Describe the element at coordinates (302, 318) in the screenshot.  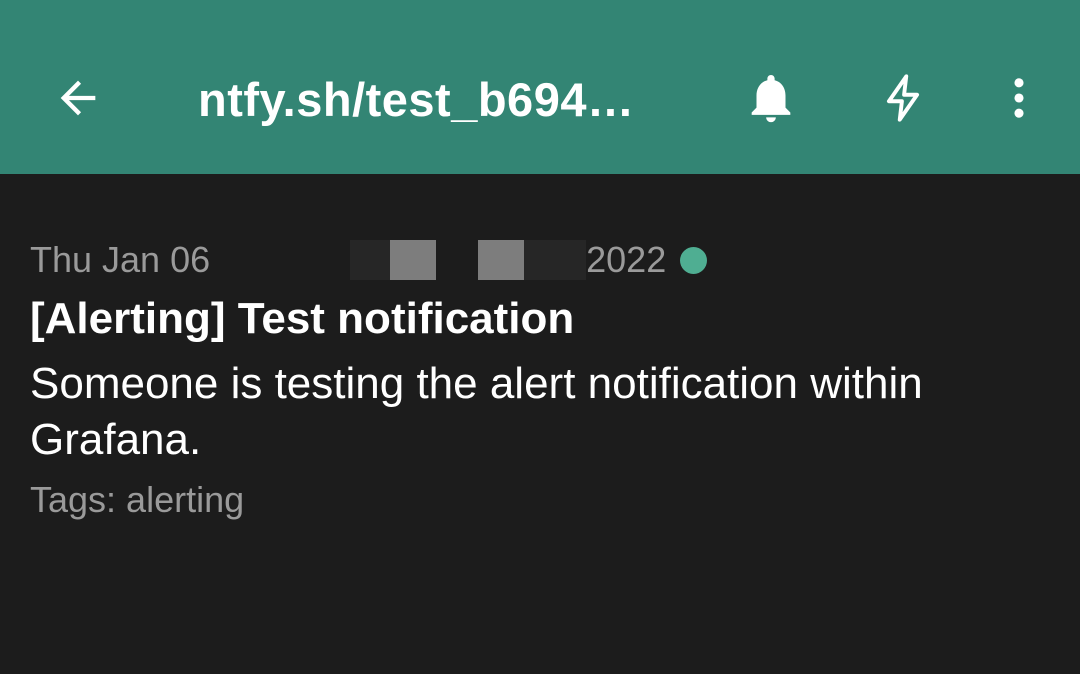
I see `notification-title: [Alerting] Test notification` at that location.